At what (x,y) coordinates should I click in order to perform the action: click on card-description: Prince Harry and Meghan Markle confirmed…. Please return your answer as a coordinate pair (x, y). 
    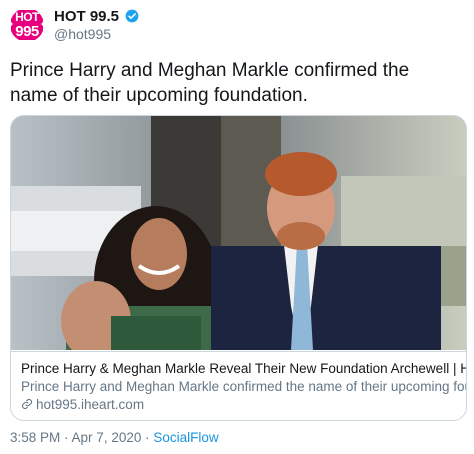
    Looking at the image, I should click on (243, 386).